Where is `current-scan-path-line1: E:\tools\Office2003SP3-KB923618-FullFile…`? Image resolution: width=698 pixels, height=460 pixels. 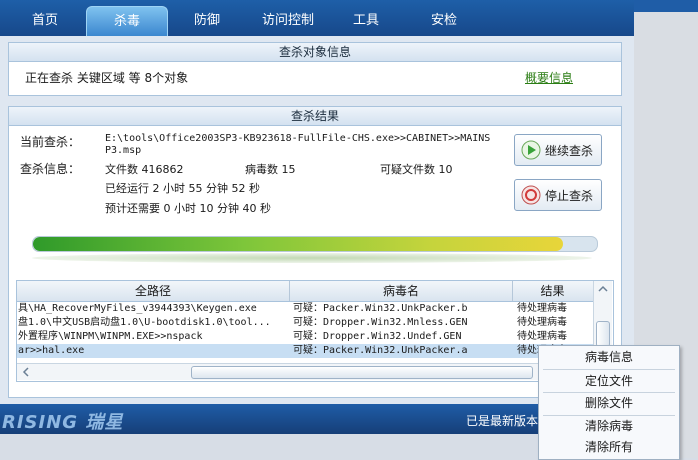 current-scan-path-line1: E:\tools\Office2003SP3-KB923618-FullFile… is located at coordinates (298, 138).